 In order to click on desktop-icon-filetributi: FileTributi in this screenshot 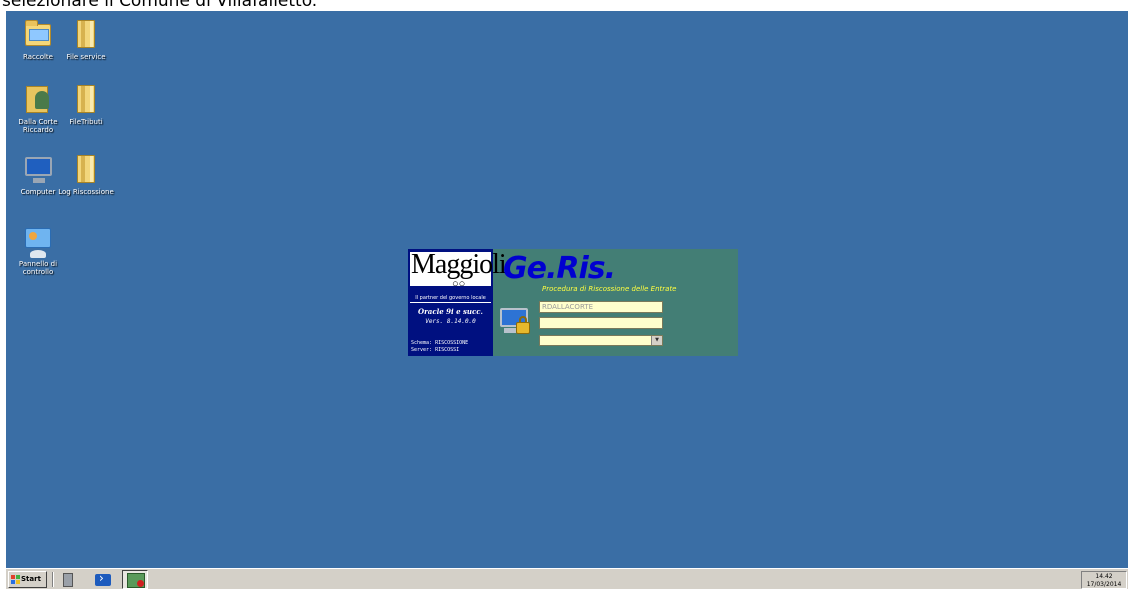, I will do `click(86, 104)`.